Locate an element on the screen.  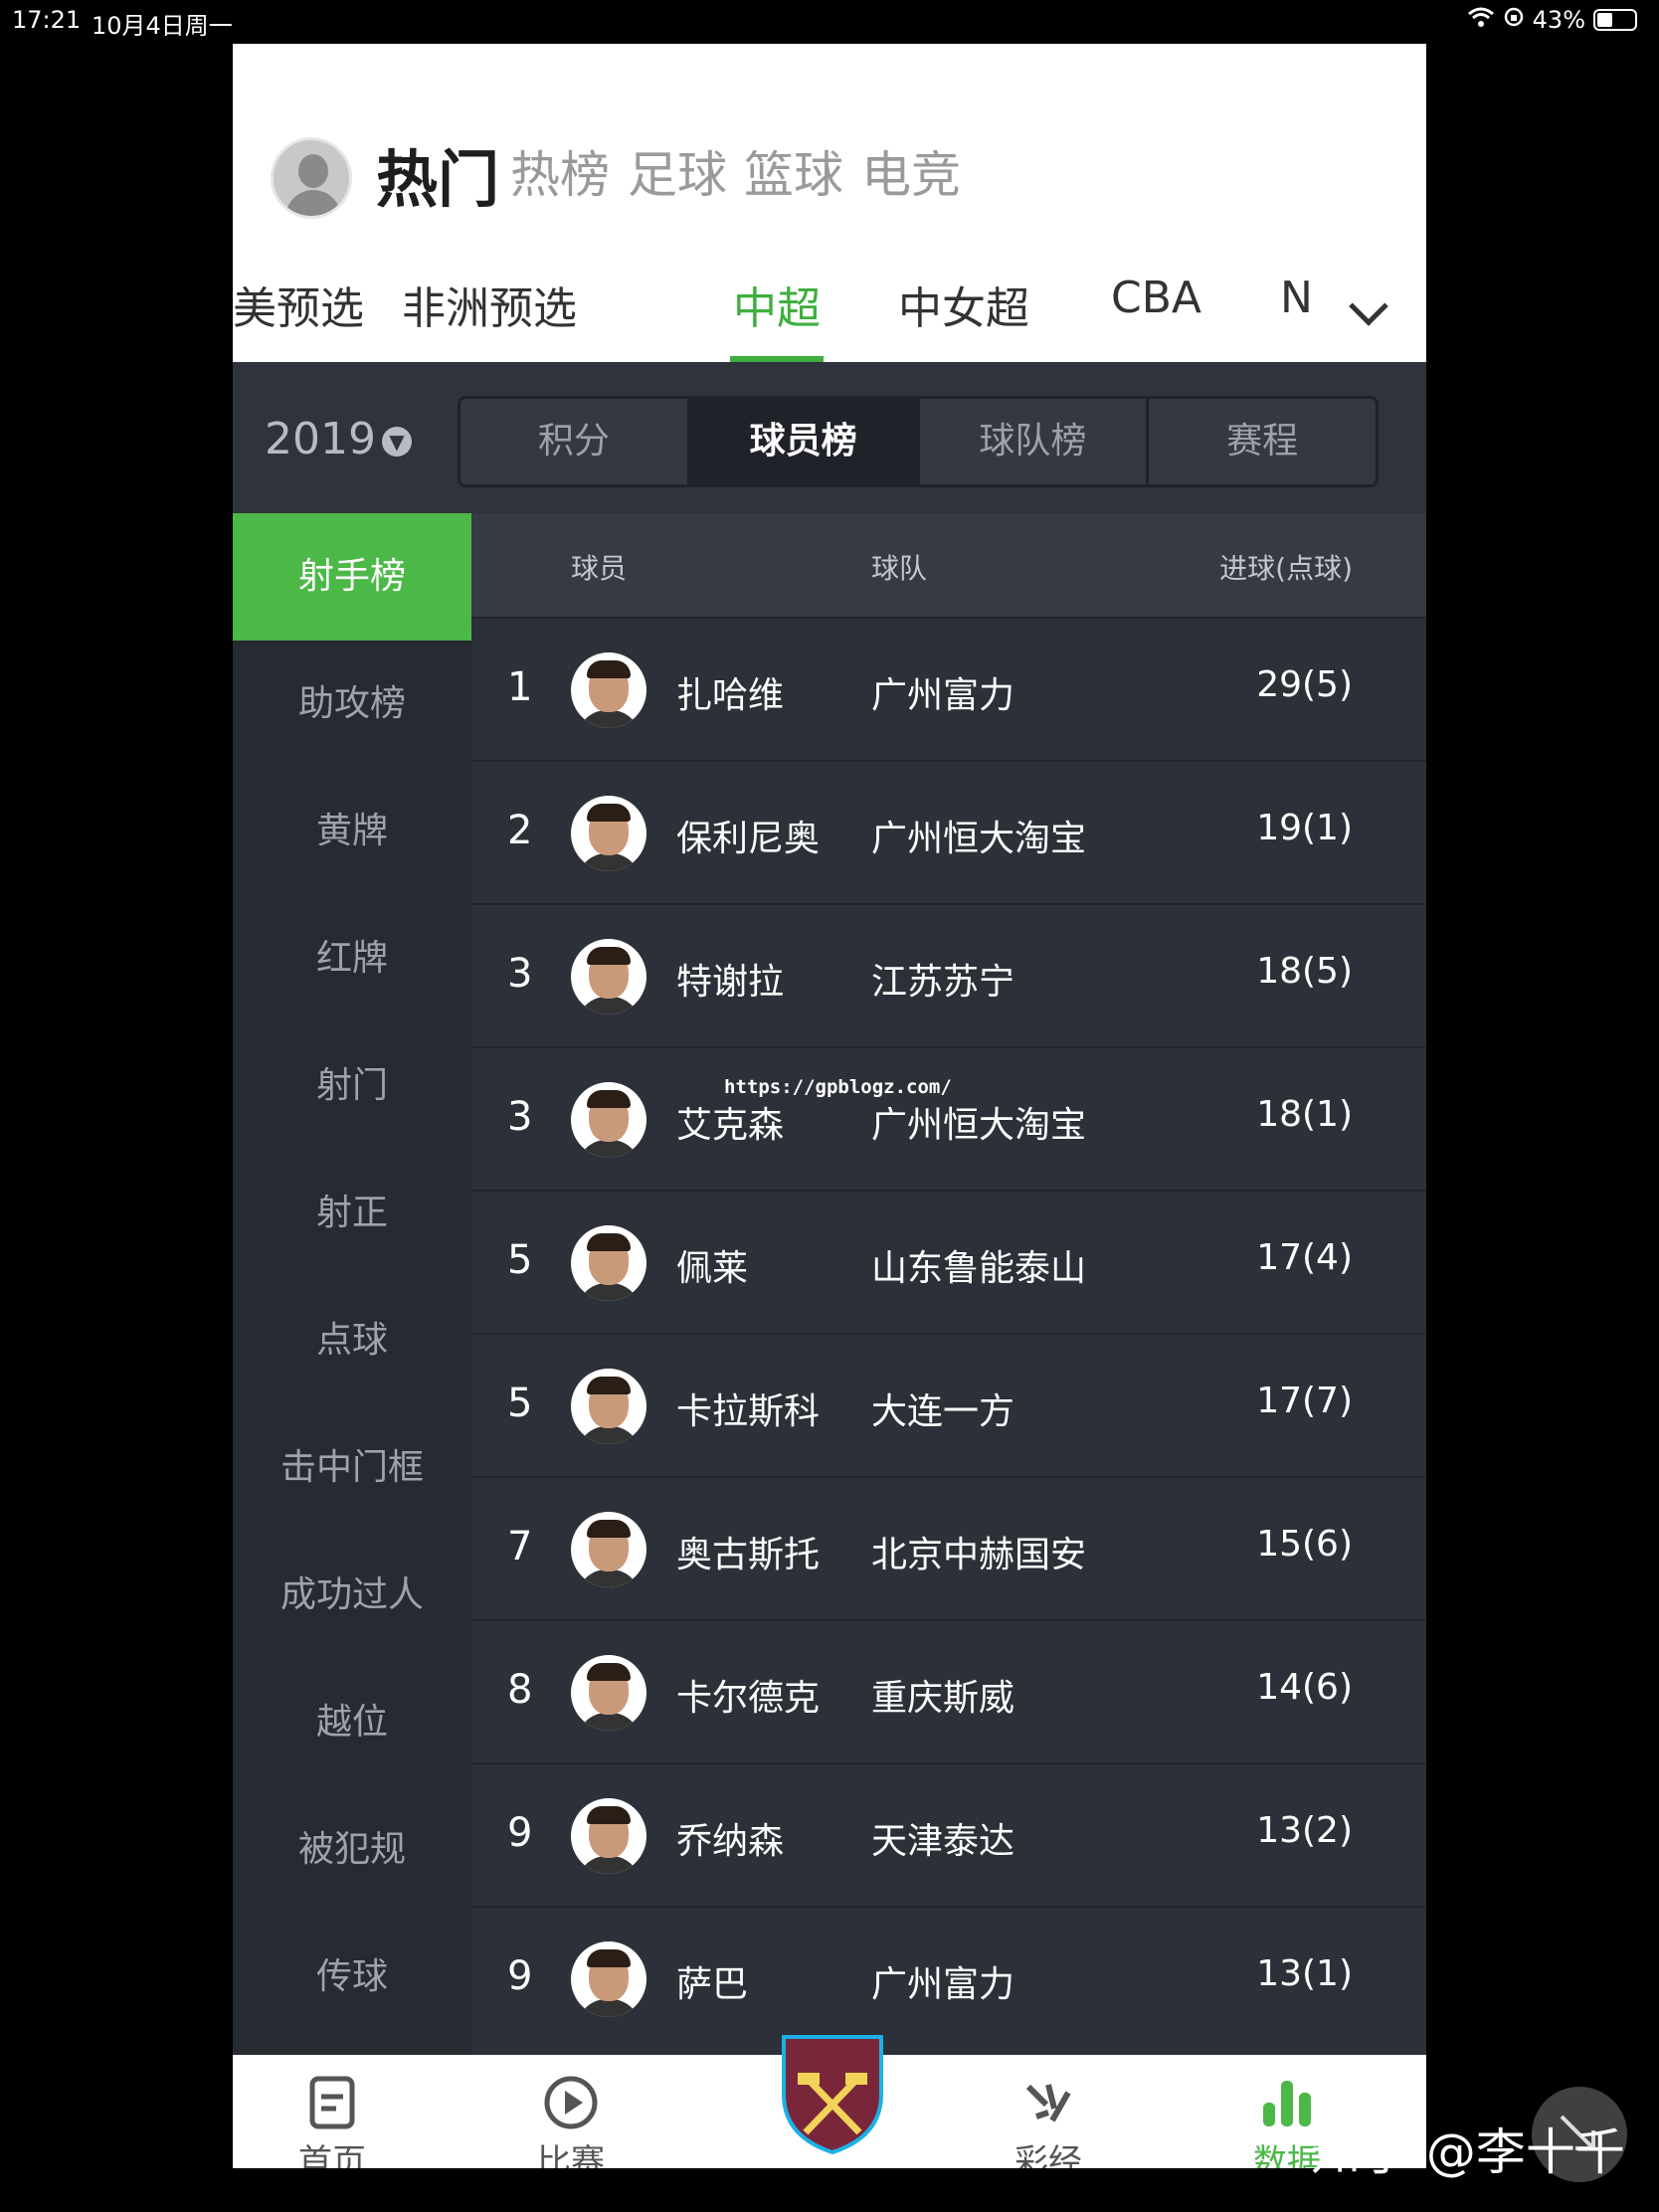
nav-home-label: 首页 is located at coordinates (332, 2155).